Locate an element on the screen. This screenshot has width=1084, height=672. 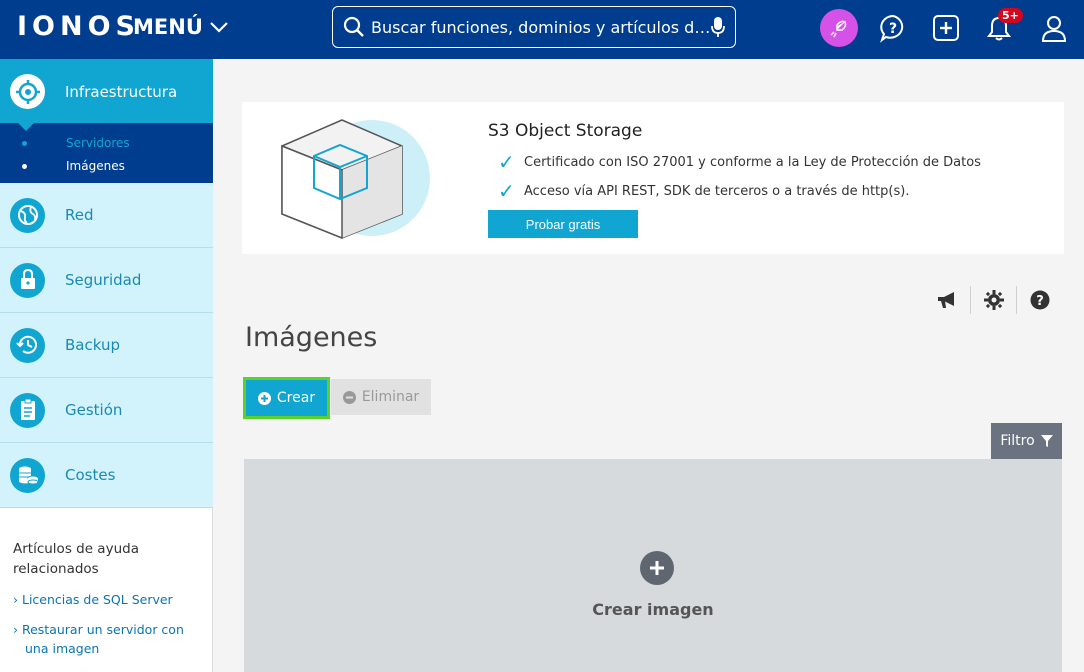
settings-gear-icon is located at coordinates (993, 300).